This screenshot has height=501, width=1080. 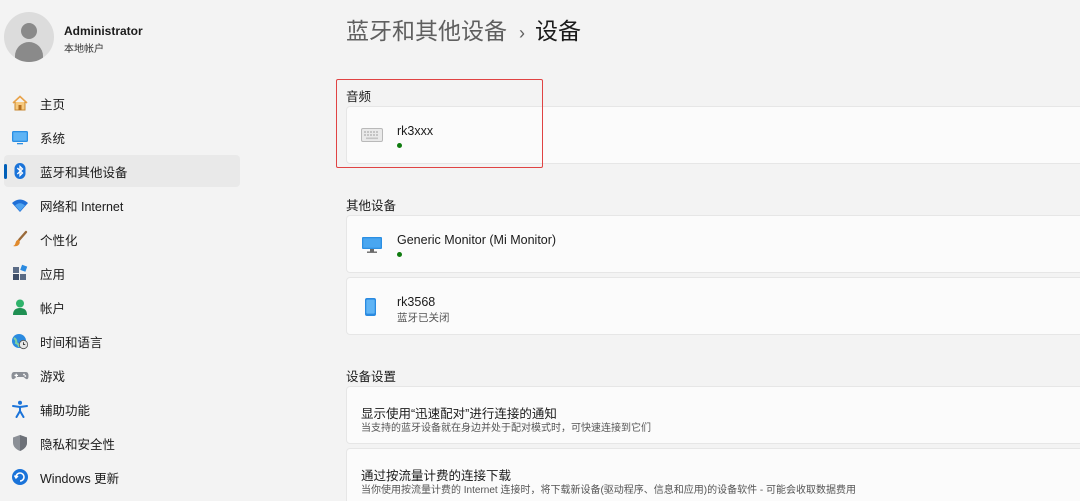 What do you see at coordinates (53, 376) in the screenshot?
I see `sidebar-item-label: 游戏` at bounding box center [53, 376].